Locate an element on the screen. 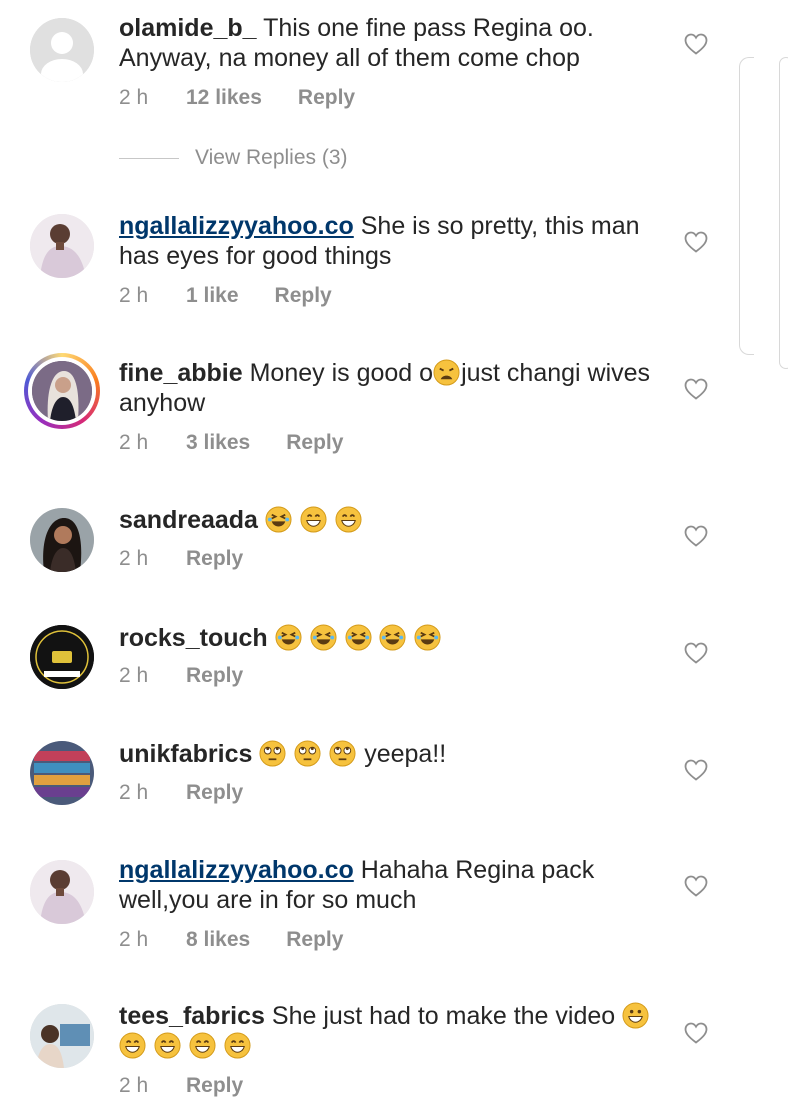 Image resolution: width=788 pixels, height=1098 pixels. comment-meta: 2 h 1 like Reply is located at coordinates (225, 296).